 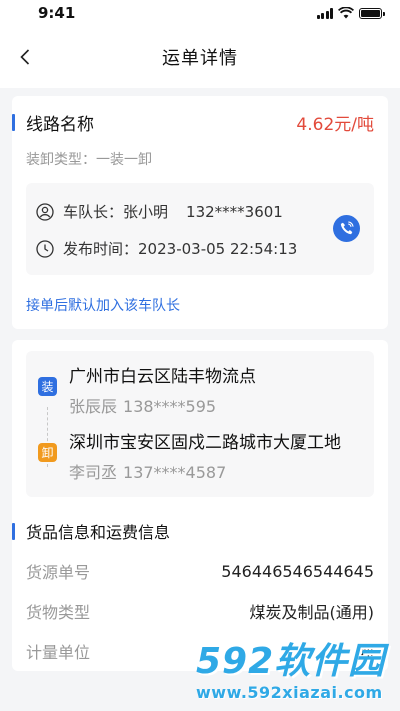 I want to click on watermark-url: www.592xiazai.com, so click(x=289, y=692).